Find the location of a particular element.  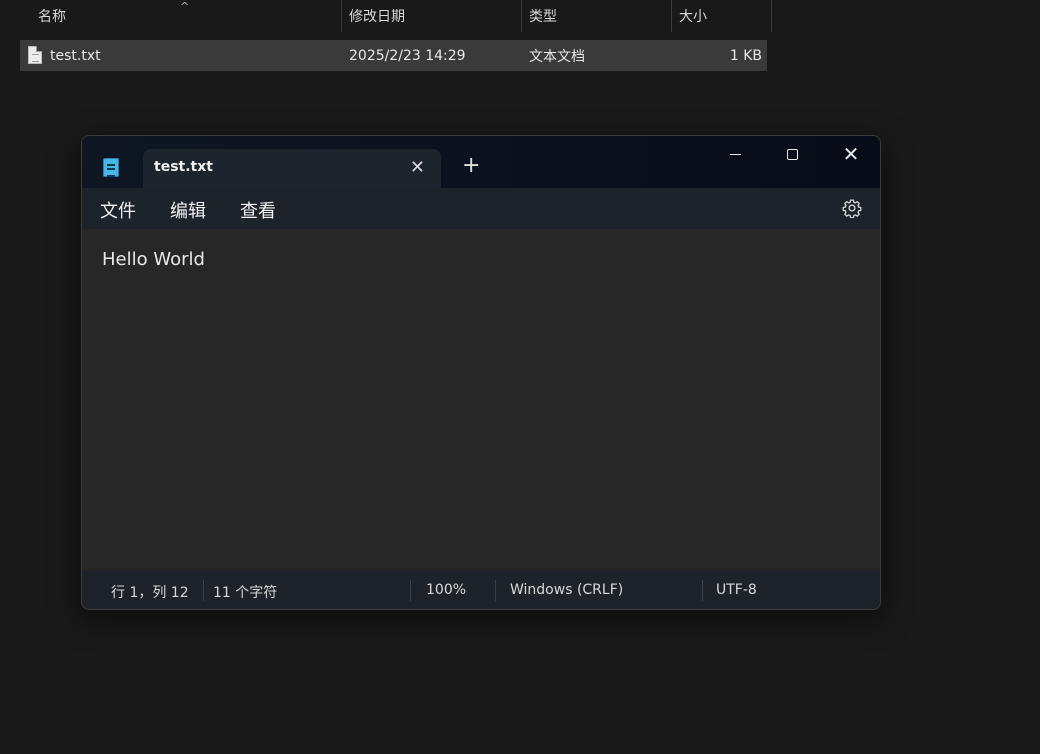

minimize-icon is located at coordinates (735, 154).